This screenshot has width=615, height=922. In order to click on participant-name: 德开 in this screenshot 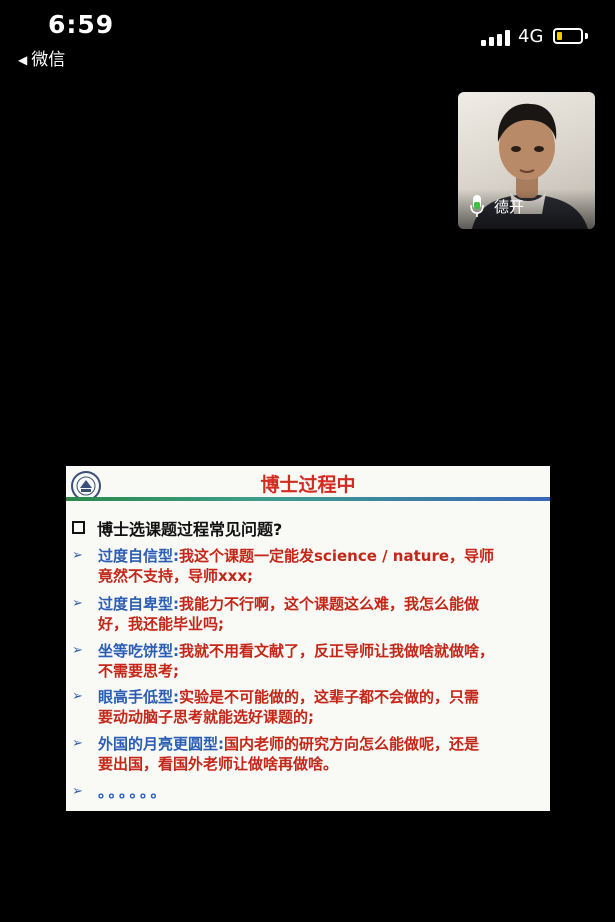, I will do `click(509, 207)`.